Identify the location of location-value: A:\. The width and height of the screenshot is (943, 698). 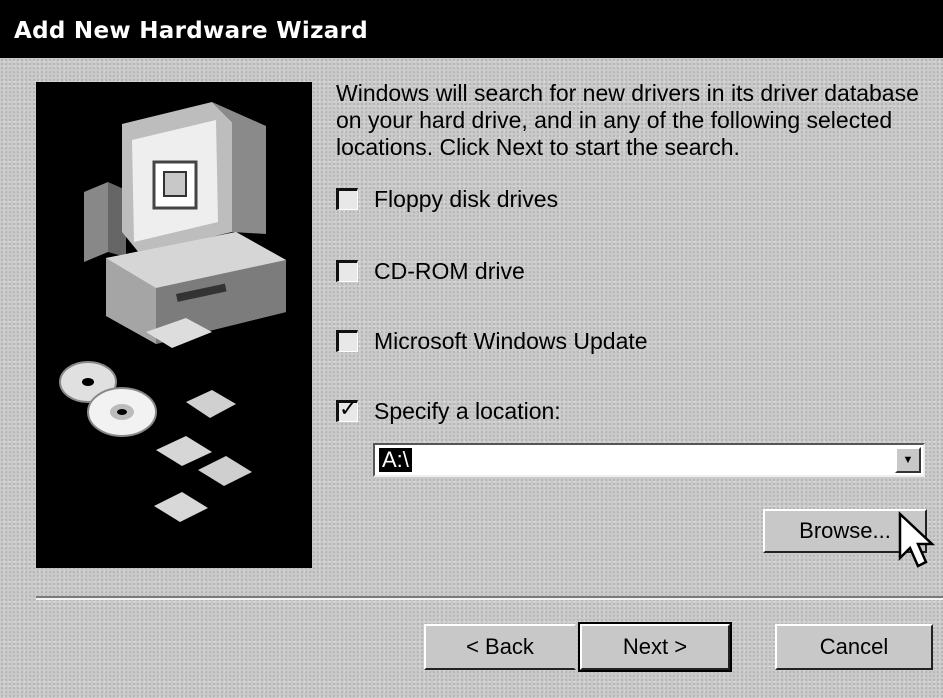
(395, 460).